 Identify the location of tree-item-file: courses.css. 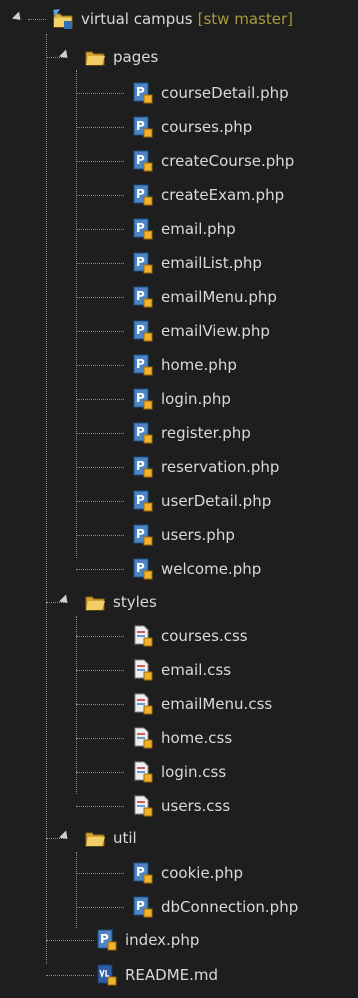
(190, 636).